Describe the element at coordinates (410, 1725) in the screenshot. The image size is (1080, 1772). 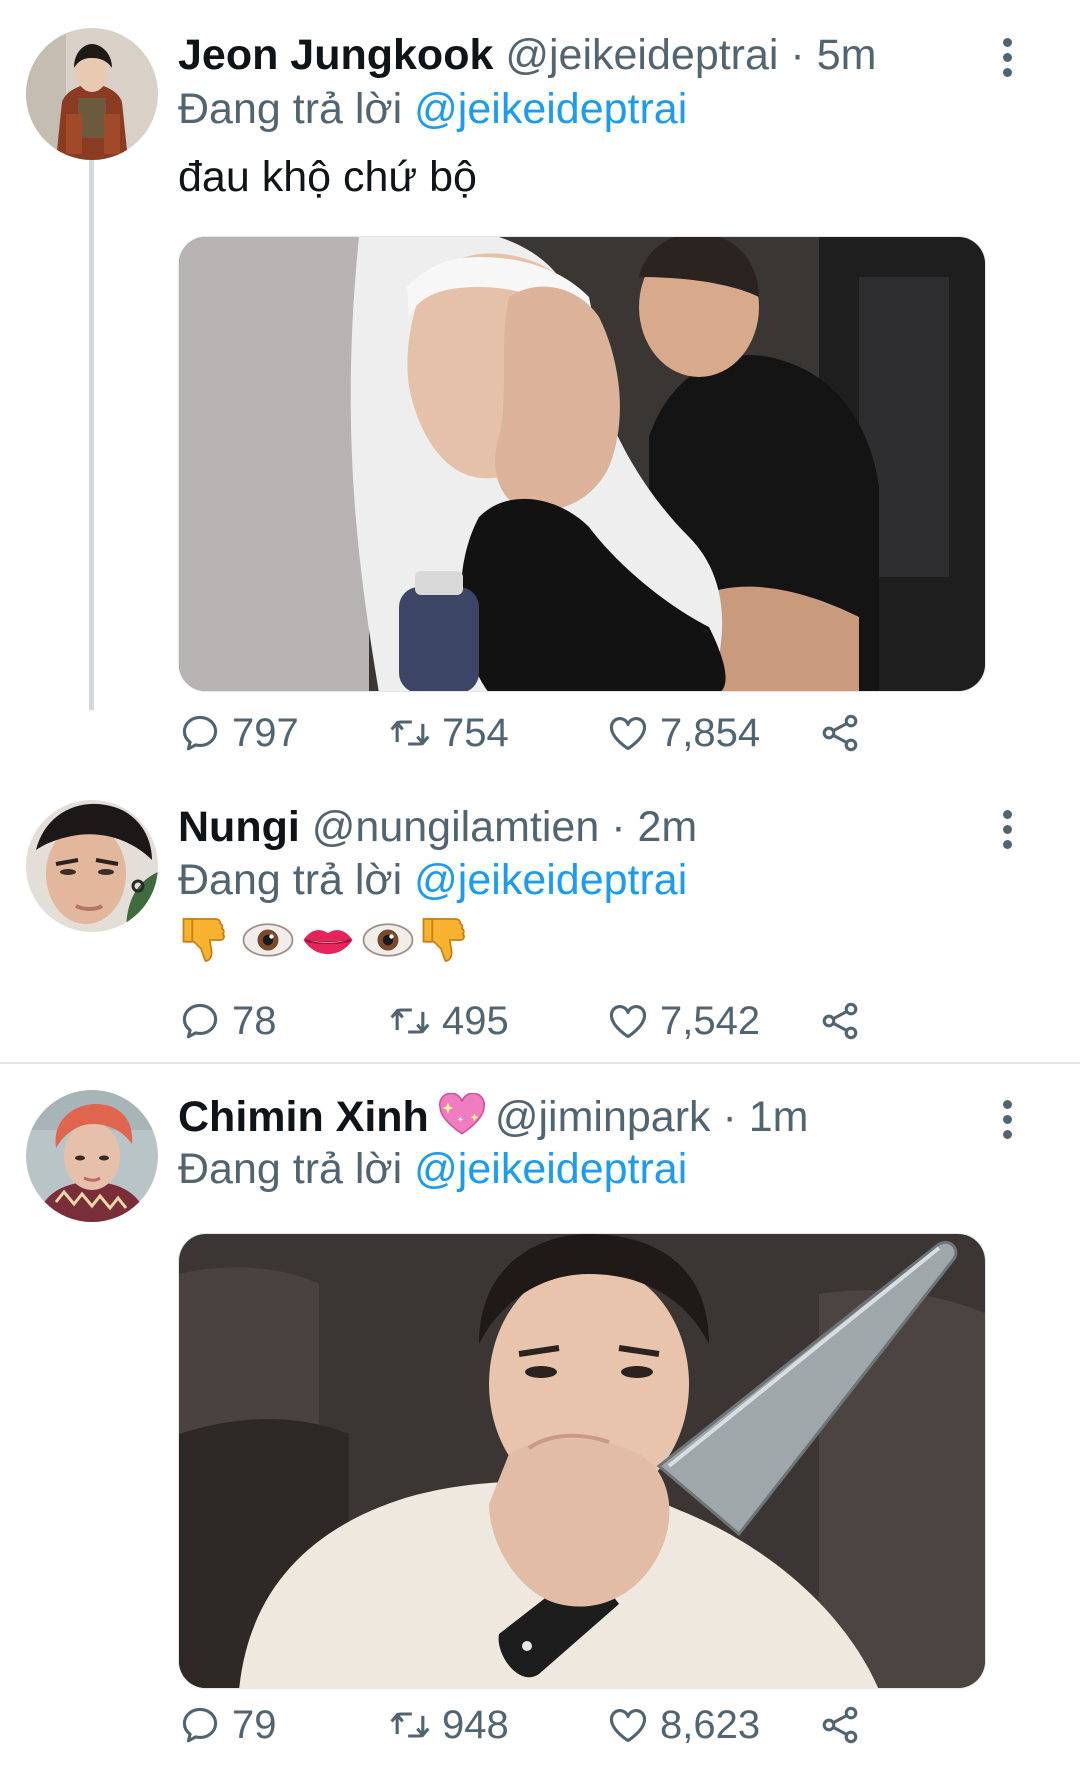
I see `retweet-icon` at that location.